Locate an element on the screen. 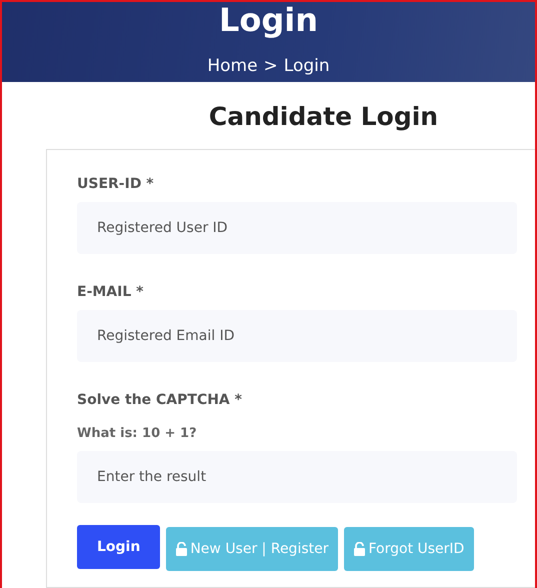  field-label: USER-ID * is located at coordinates (116, 184).